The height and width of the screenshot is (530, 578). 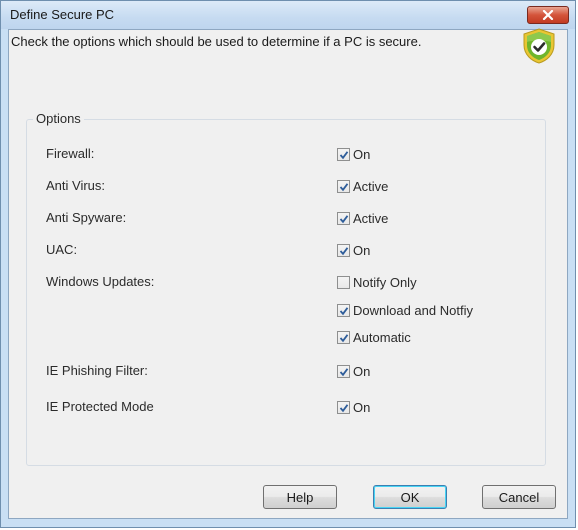 I want to click on shield-check-icon, so click(x=539, y=46).